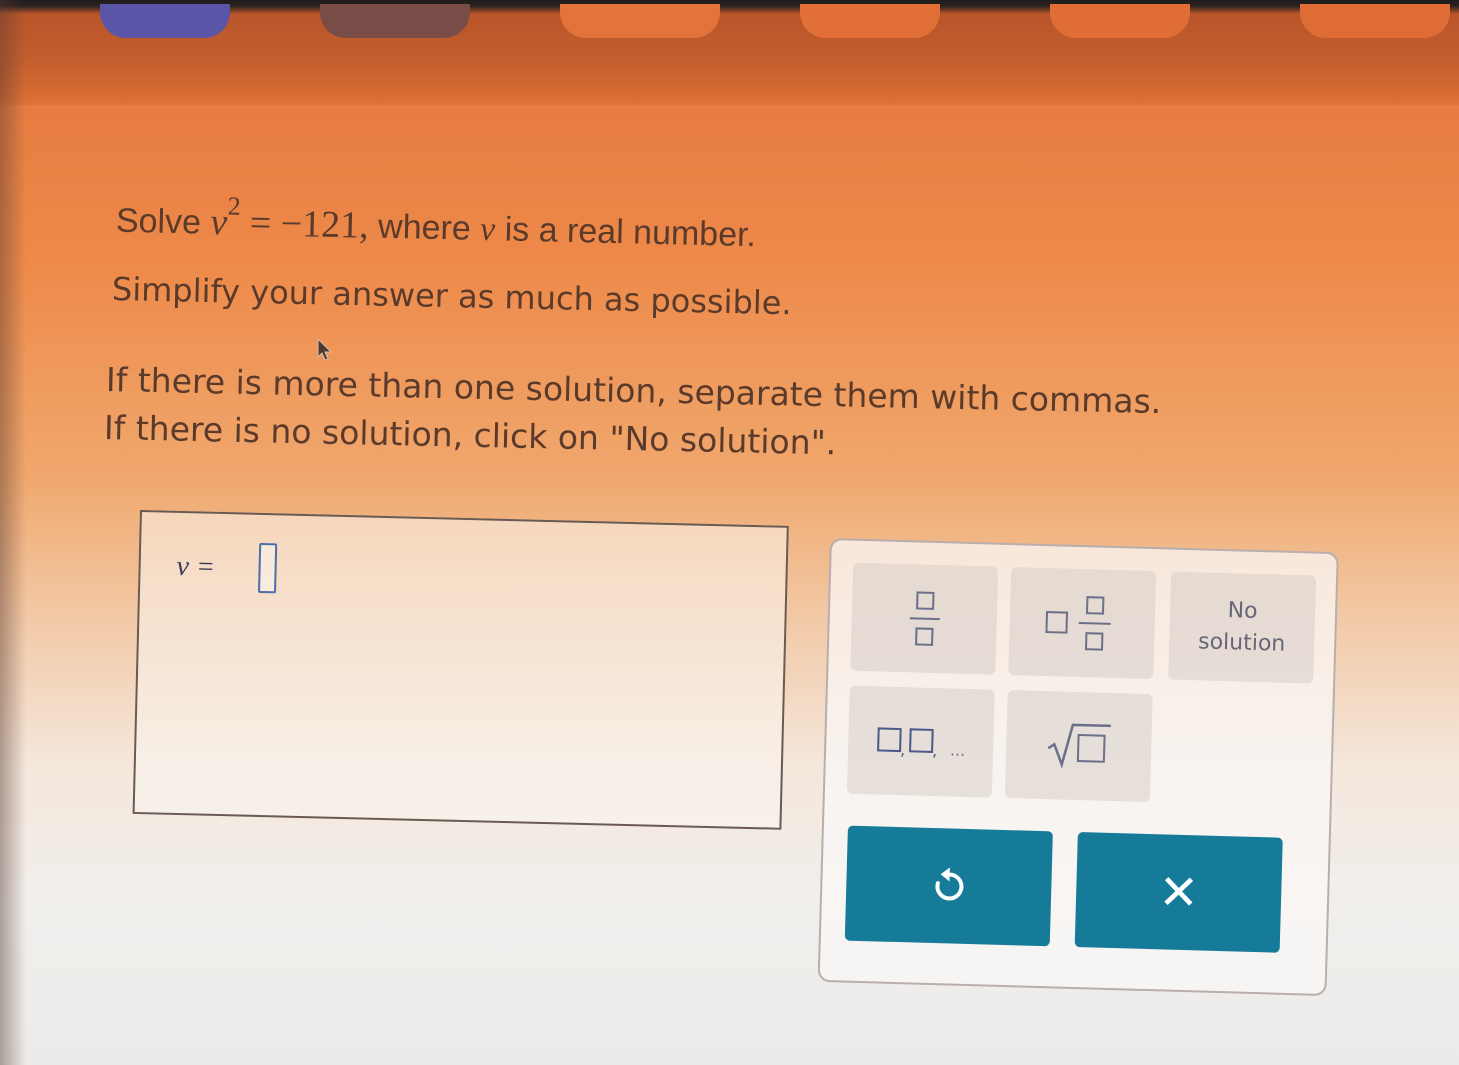  What do you see at coordinates (460, 670) in the screenshot?
I see `answer-area: v =` at bounding box center [460, 670].